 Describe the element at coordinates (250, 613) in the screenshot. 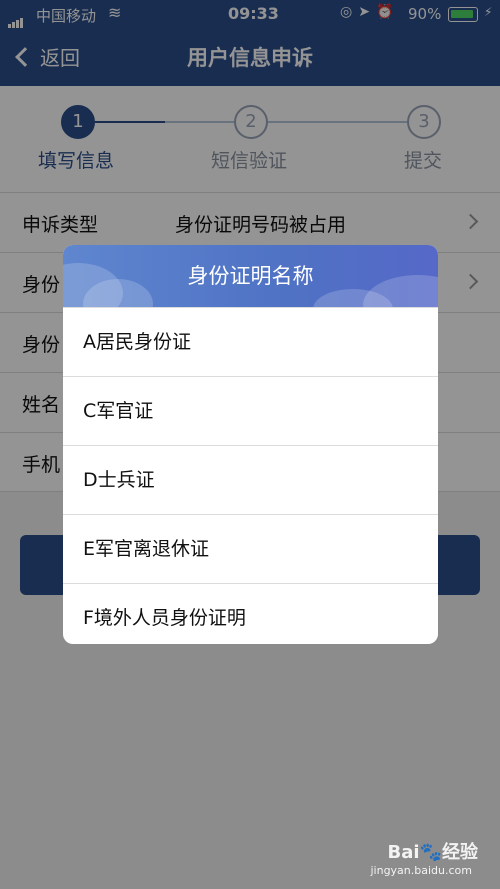

I see `option-f: F境外人员身份证明` at that location.